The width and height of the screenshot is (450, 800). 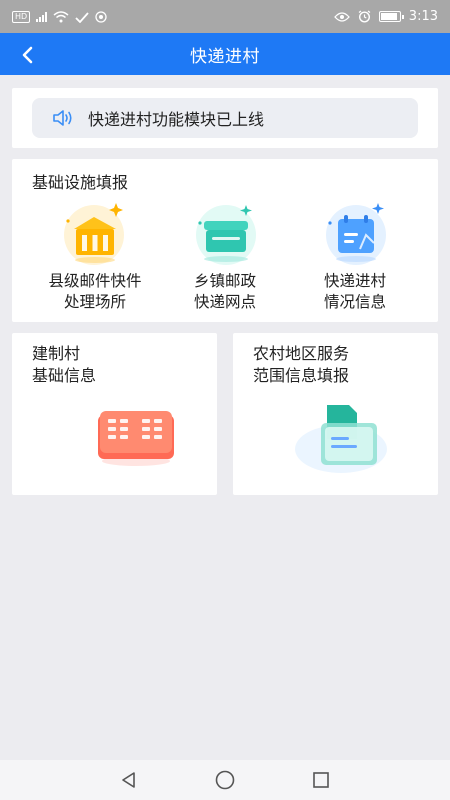 What do you see at coordinates (301, 353) in the screenshot?
I see `card-title-line1: 农村地区服务` at bounding box center [301, 353].